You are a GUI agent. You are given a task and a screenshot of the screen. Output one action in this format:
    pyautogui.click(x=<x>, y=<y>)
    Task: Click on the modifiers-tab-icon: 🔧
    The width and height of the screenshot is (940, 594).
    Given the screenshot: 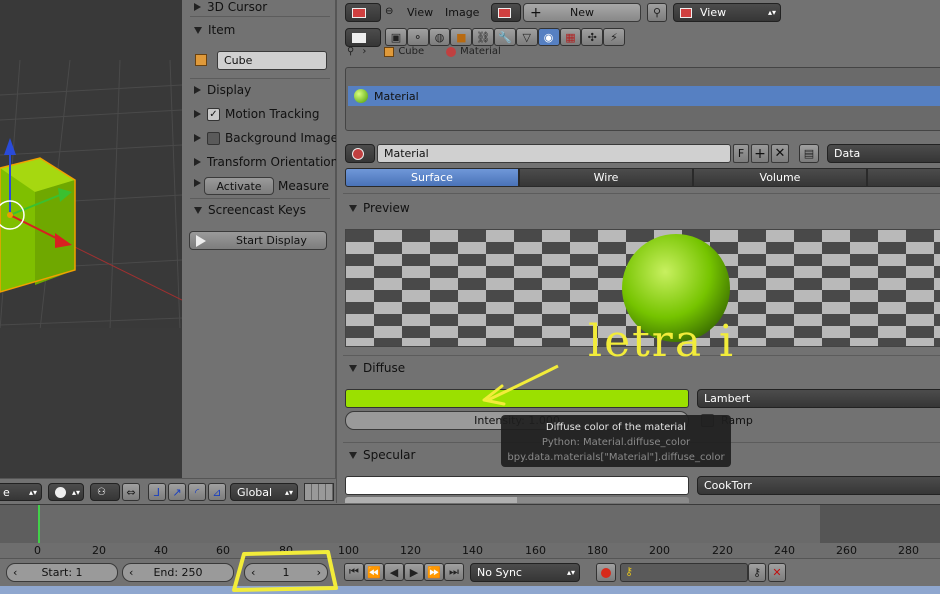 What is the action you would take?
    pyautogui.click(x=505, y=37)
    